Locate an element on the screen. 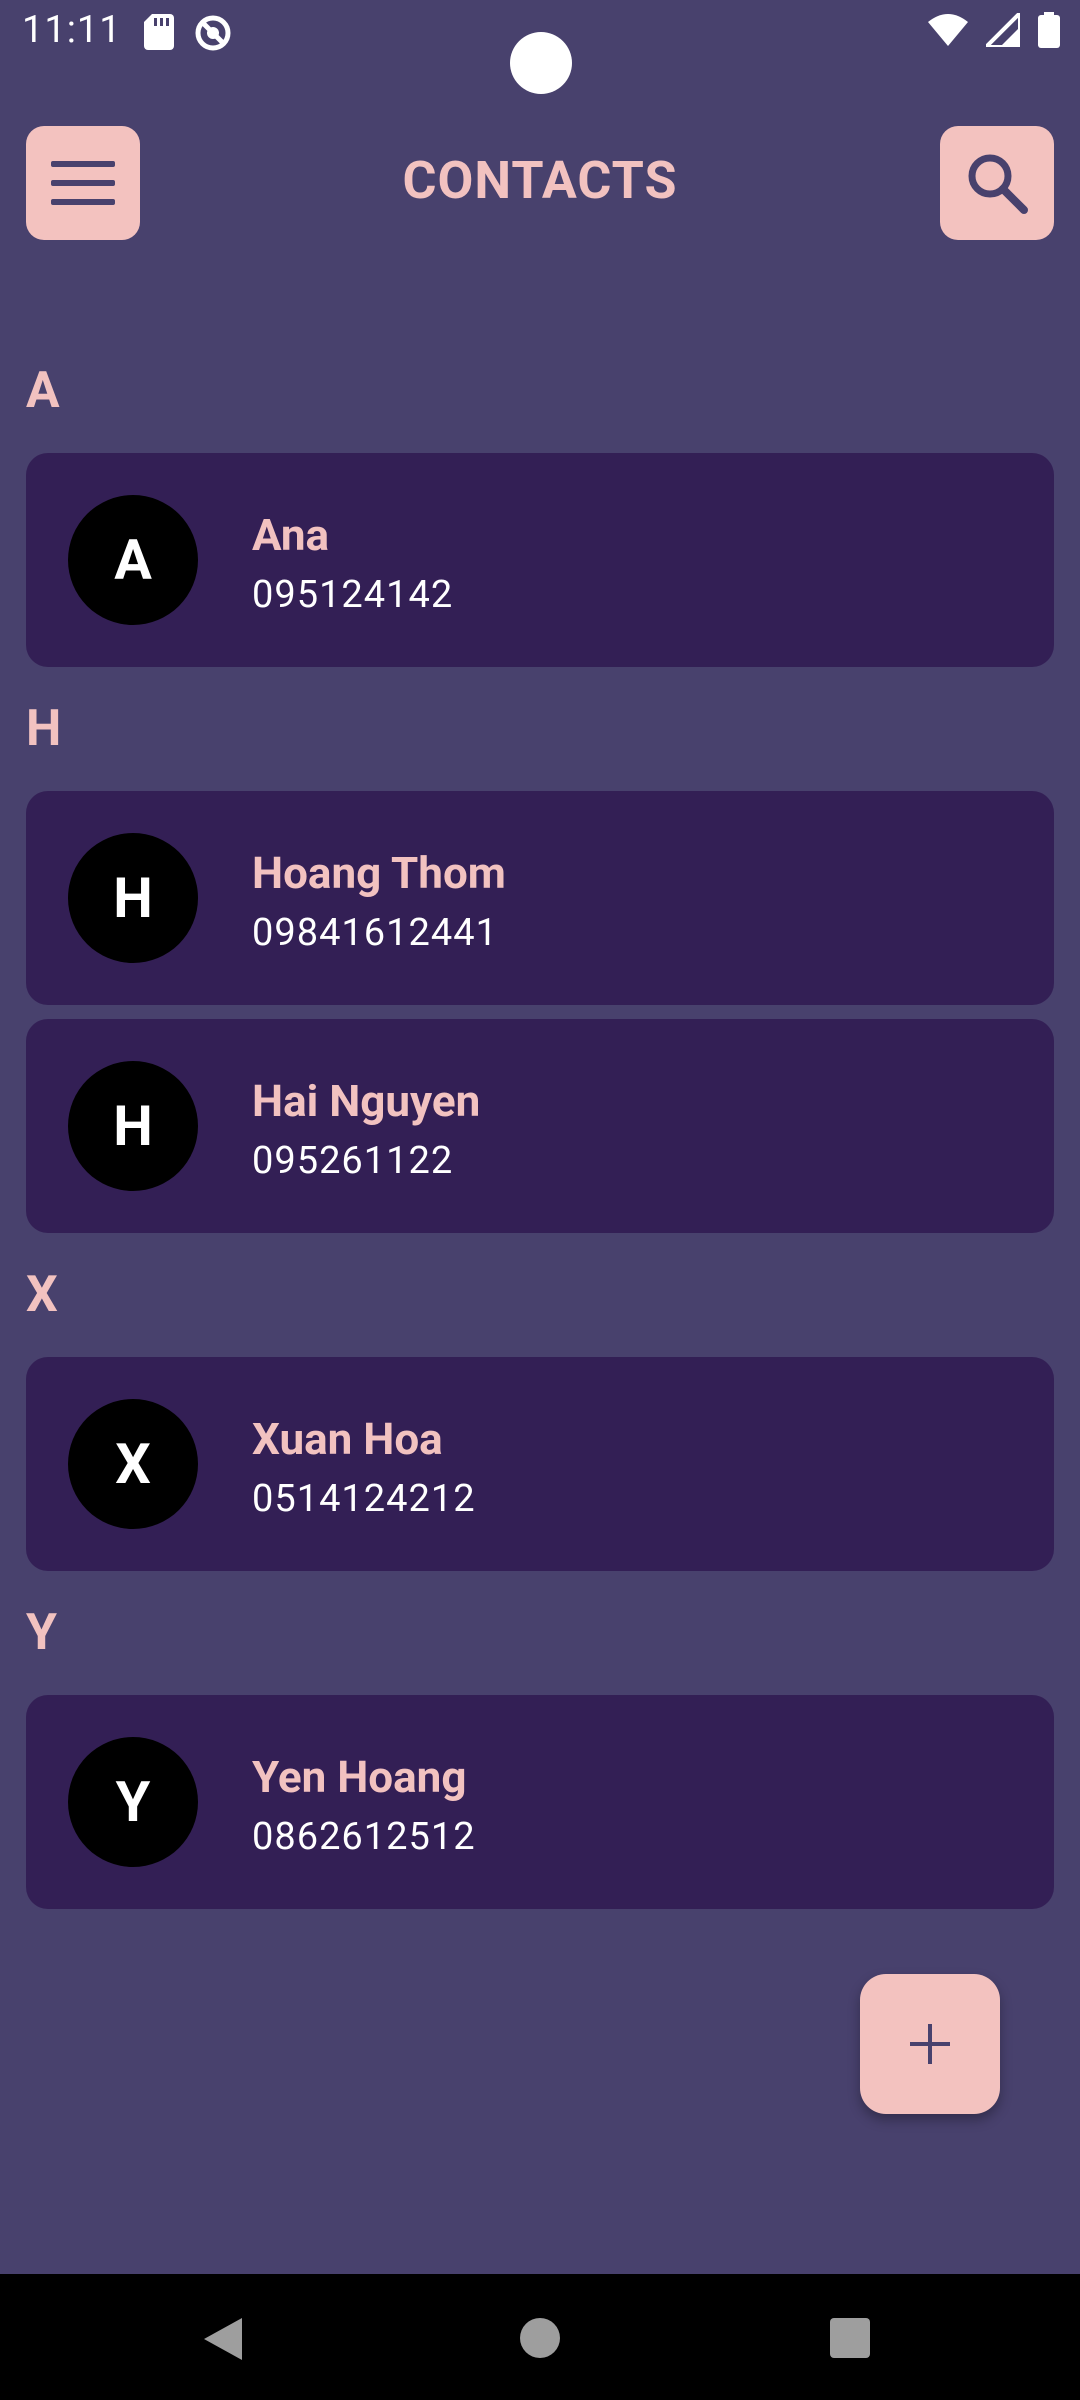 The image size is (1080, 2400). sd-card-icon is located at coordinates (159, 32).